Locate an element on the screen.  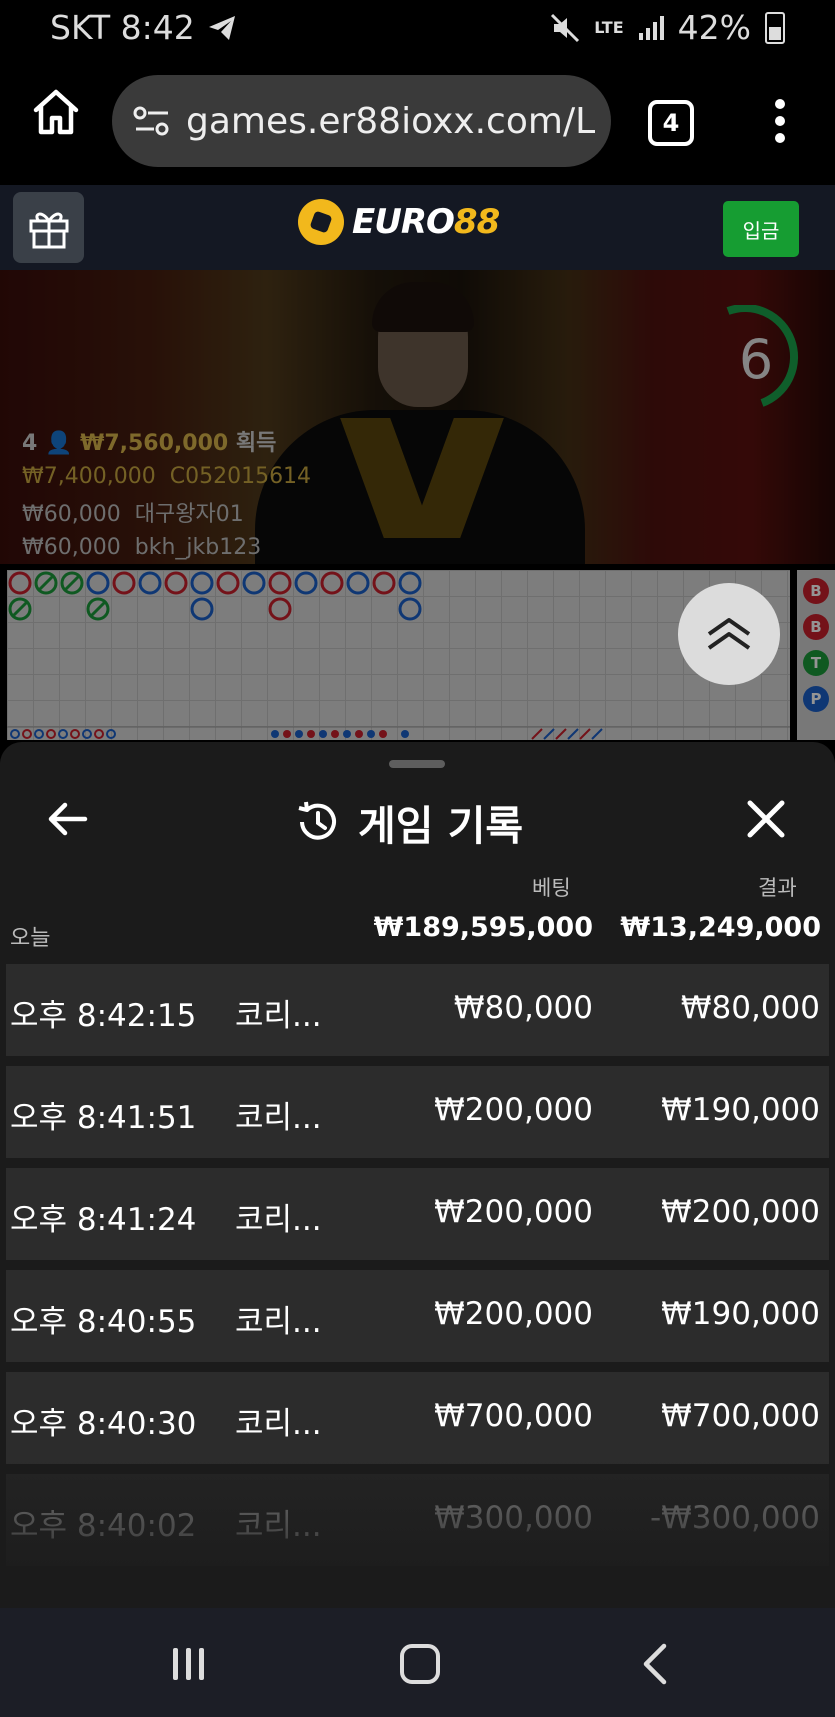
mute-icon is located at coordinates (565, 27).